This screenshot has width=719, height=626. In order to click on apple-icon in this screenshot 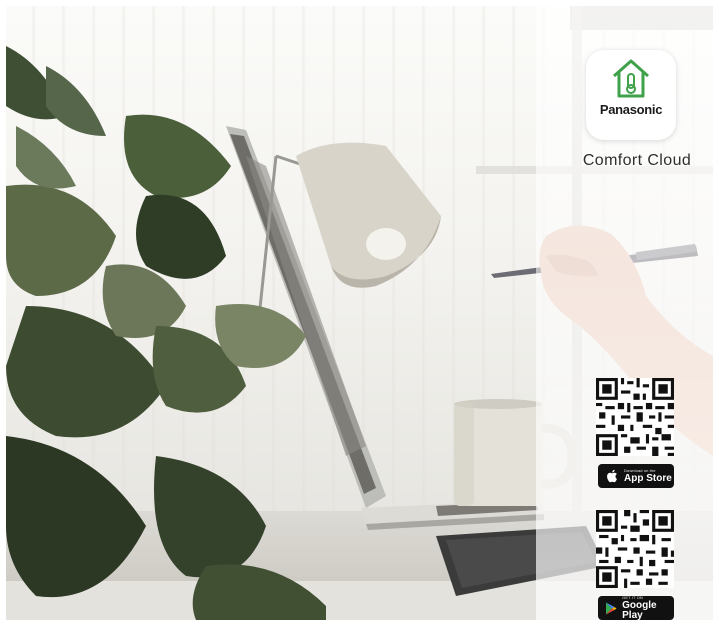, I will do `click(612, 476)`.